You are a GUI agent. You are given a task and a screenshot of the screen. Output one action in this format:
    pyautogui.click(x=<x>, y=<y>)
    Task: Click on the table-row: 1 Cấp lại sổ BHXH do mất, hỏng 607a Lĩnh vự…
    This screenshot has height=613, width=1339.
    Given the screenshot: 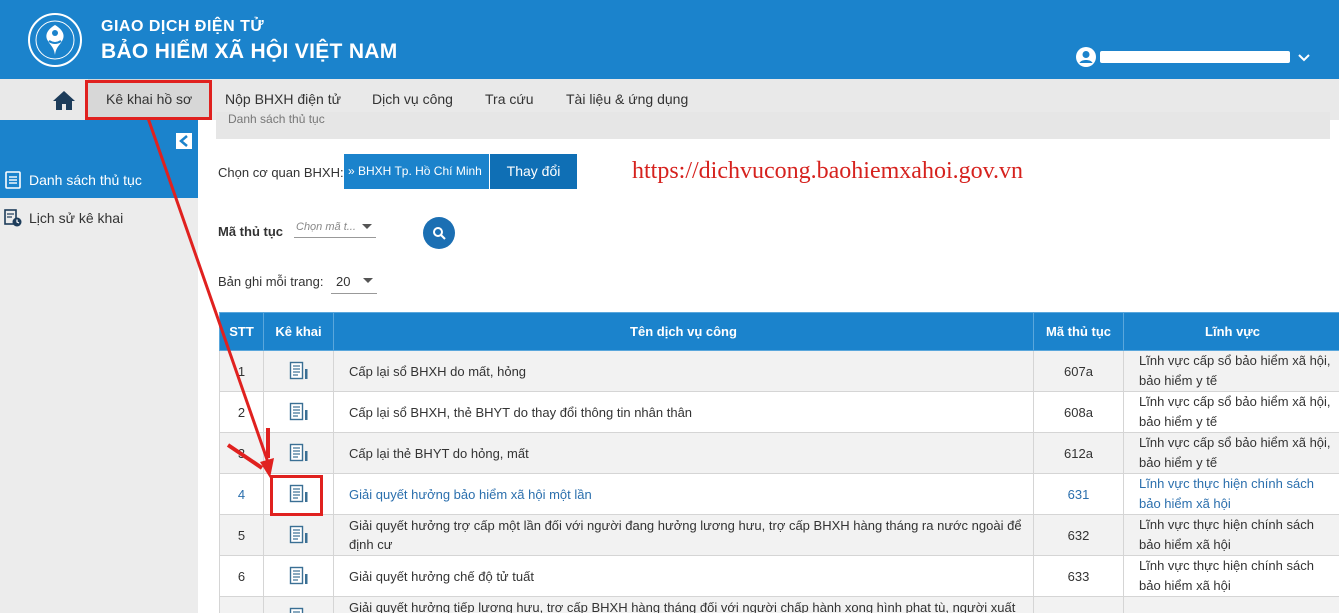 What is the action you would take?
    pyautogui.click(x=779, y=371)
    